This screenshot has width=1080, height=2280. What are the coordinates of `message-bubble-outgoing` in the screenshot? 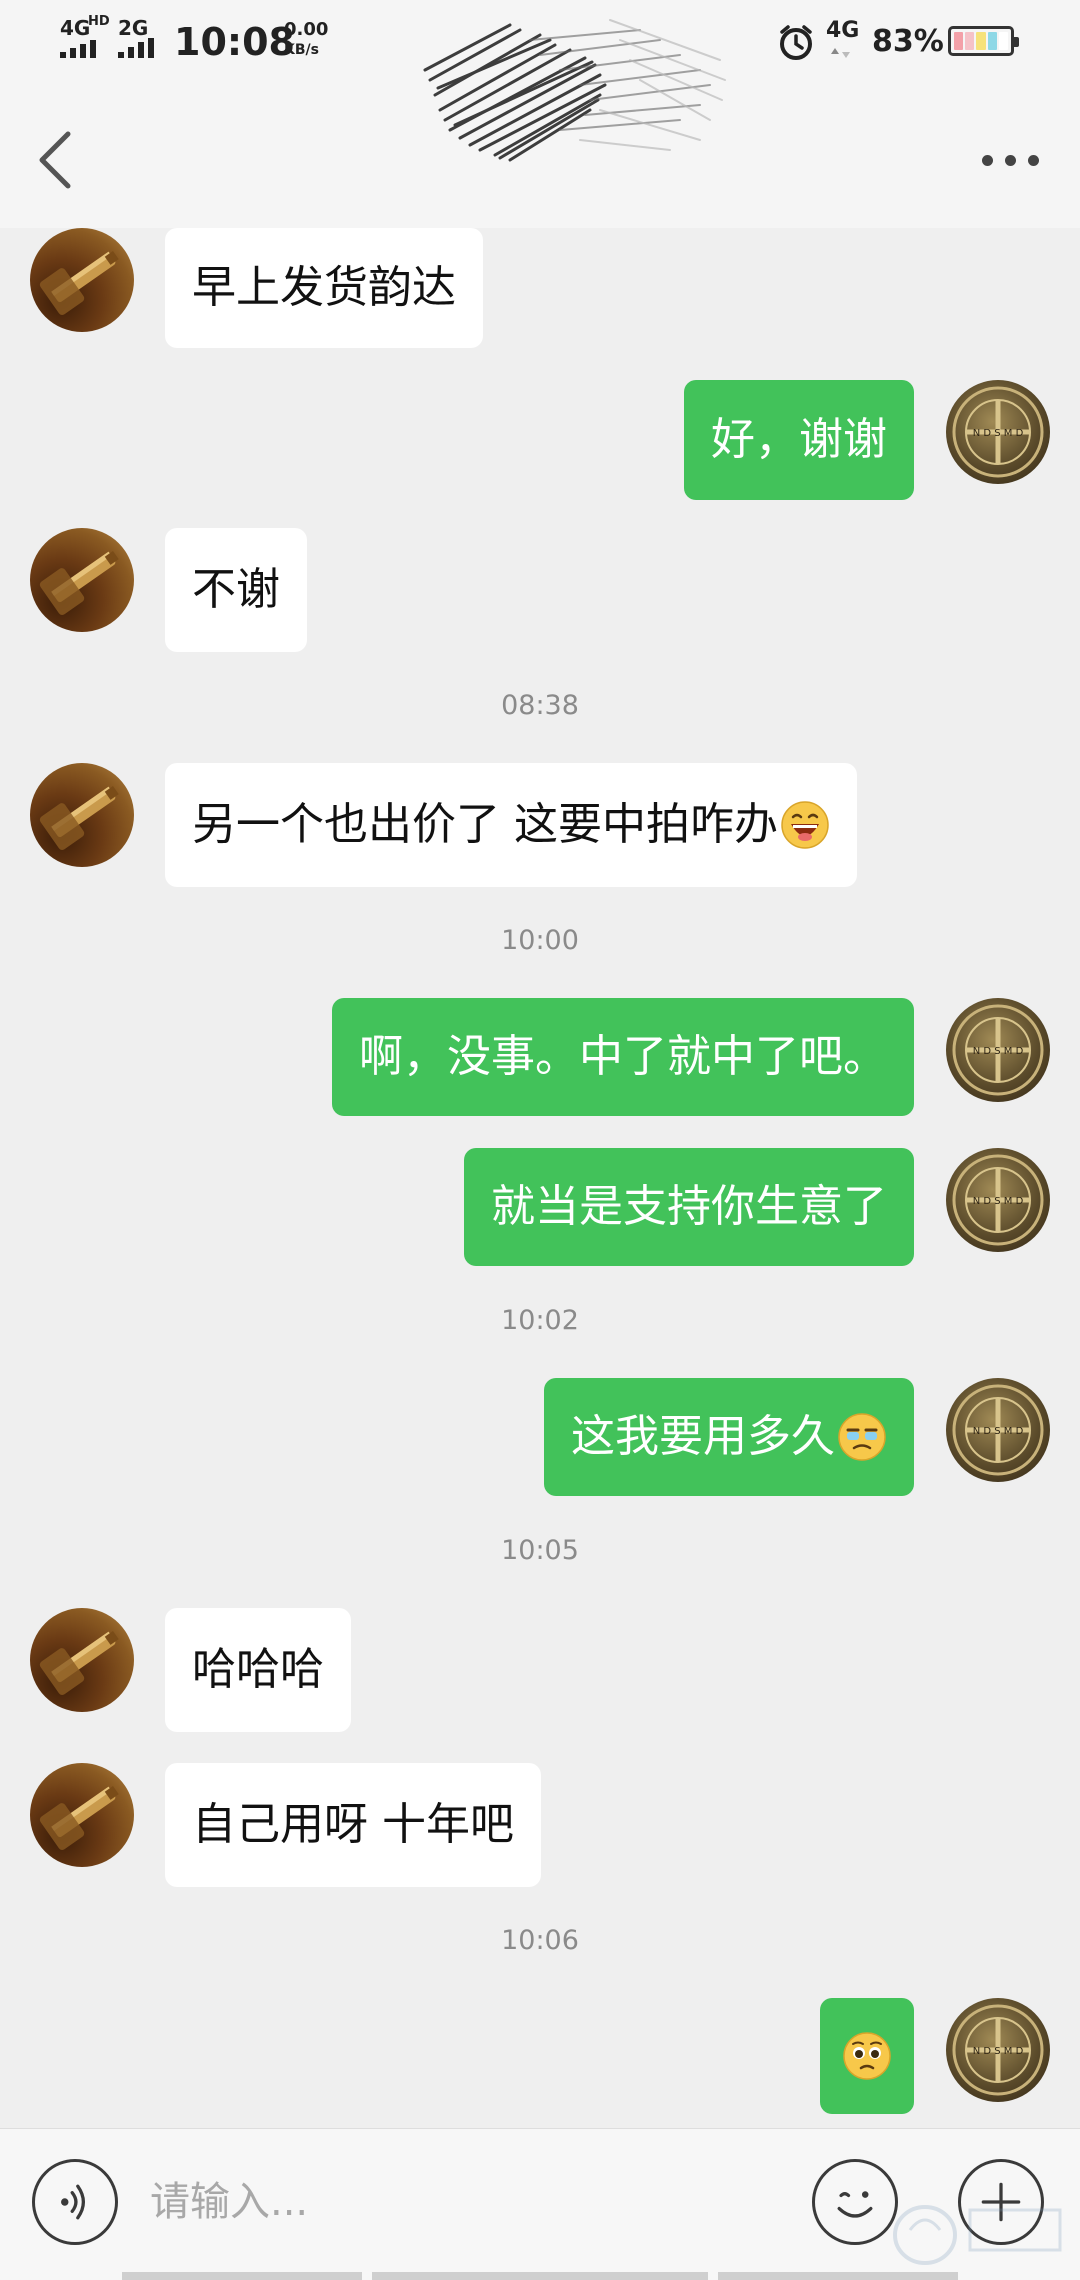 It's located at (867, 2056).